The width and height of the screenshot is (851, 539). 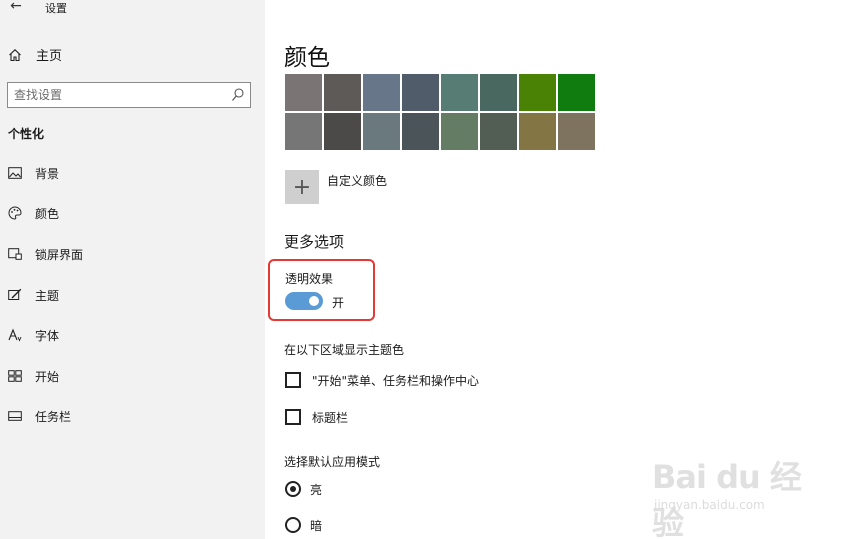 I want to click on baidu-watermark: Bai du 经验 jingyan.baidu.com, so click(x=737, y=491).